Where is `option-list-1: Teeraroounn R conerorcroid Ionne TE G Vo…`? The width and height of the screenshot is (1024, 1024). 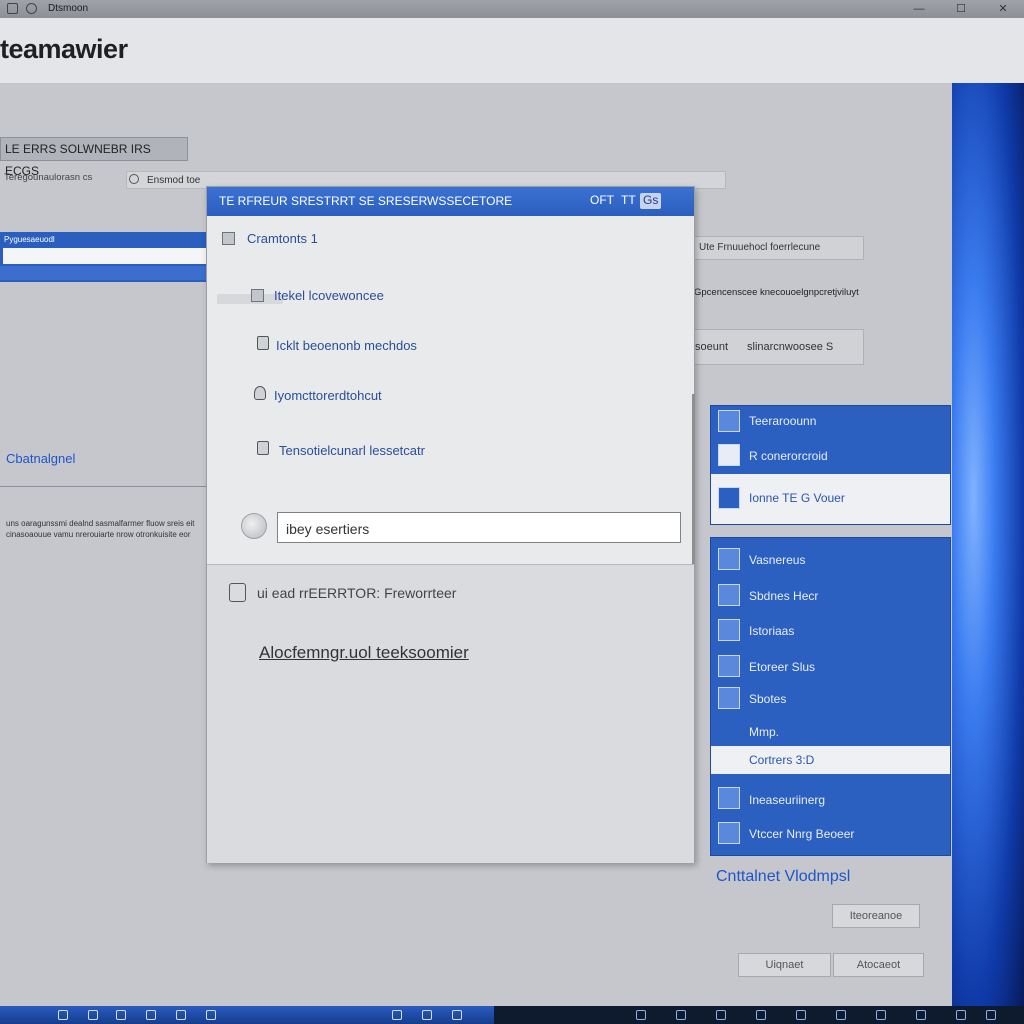 option-list-1: Teeraroounn R conerorcroid Ionne TE G Vo… is located at coordinates (830, 465).